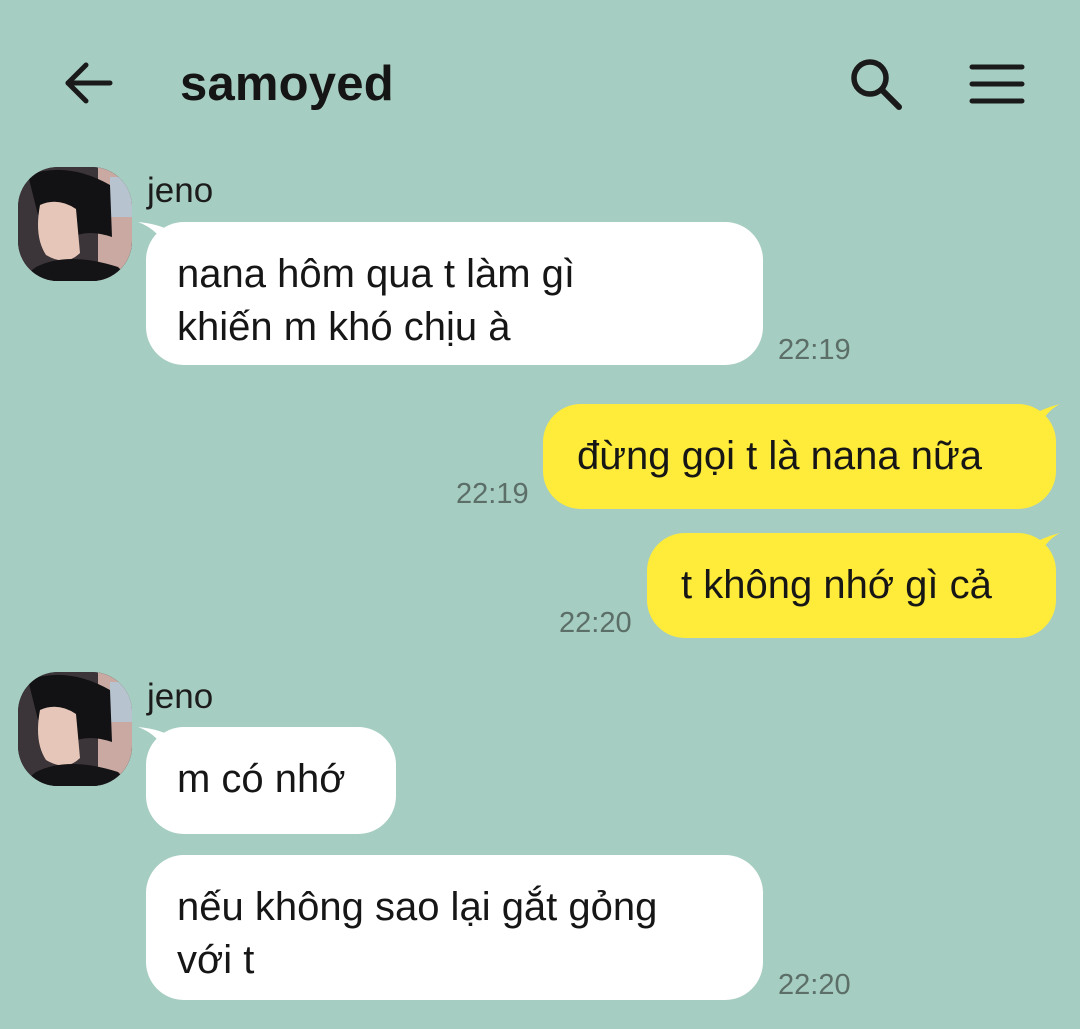 The height and width of the screenshot is (1029, 1080). I want to click on back-button, so click(88, 83).